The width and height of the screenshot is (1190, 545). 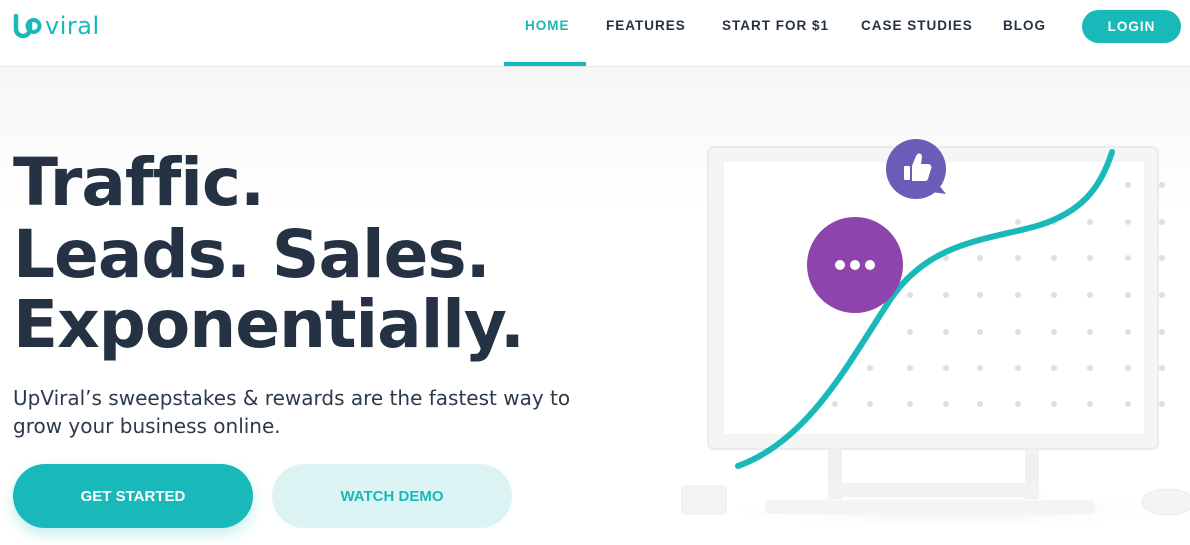 What do you see at coordinates (646, 25) in the screenshot?
I see `nav-item-features: FEATURES` at bounding box center [646, 25].